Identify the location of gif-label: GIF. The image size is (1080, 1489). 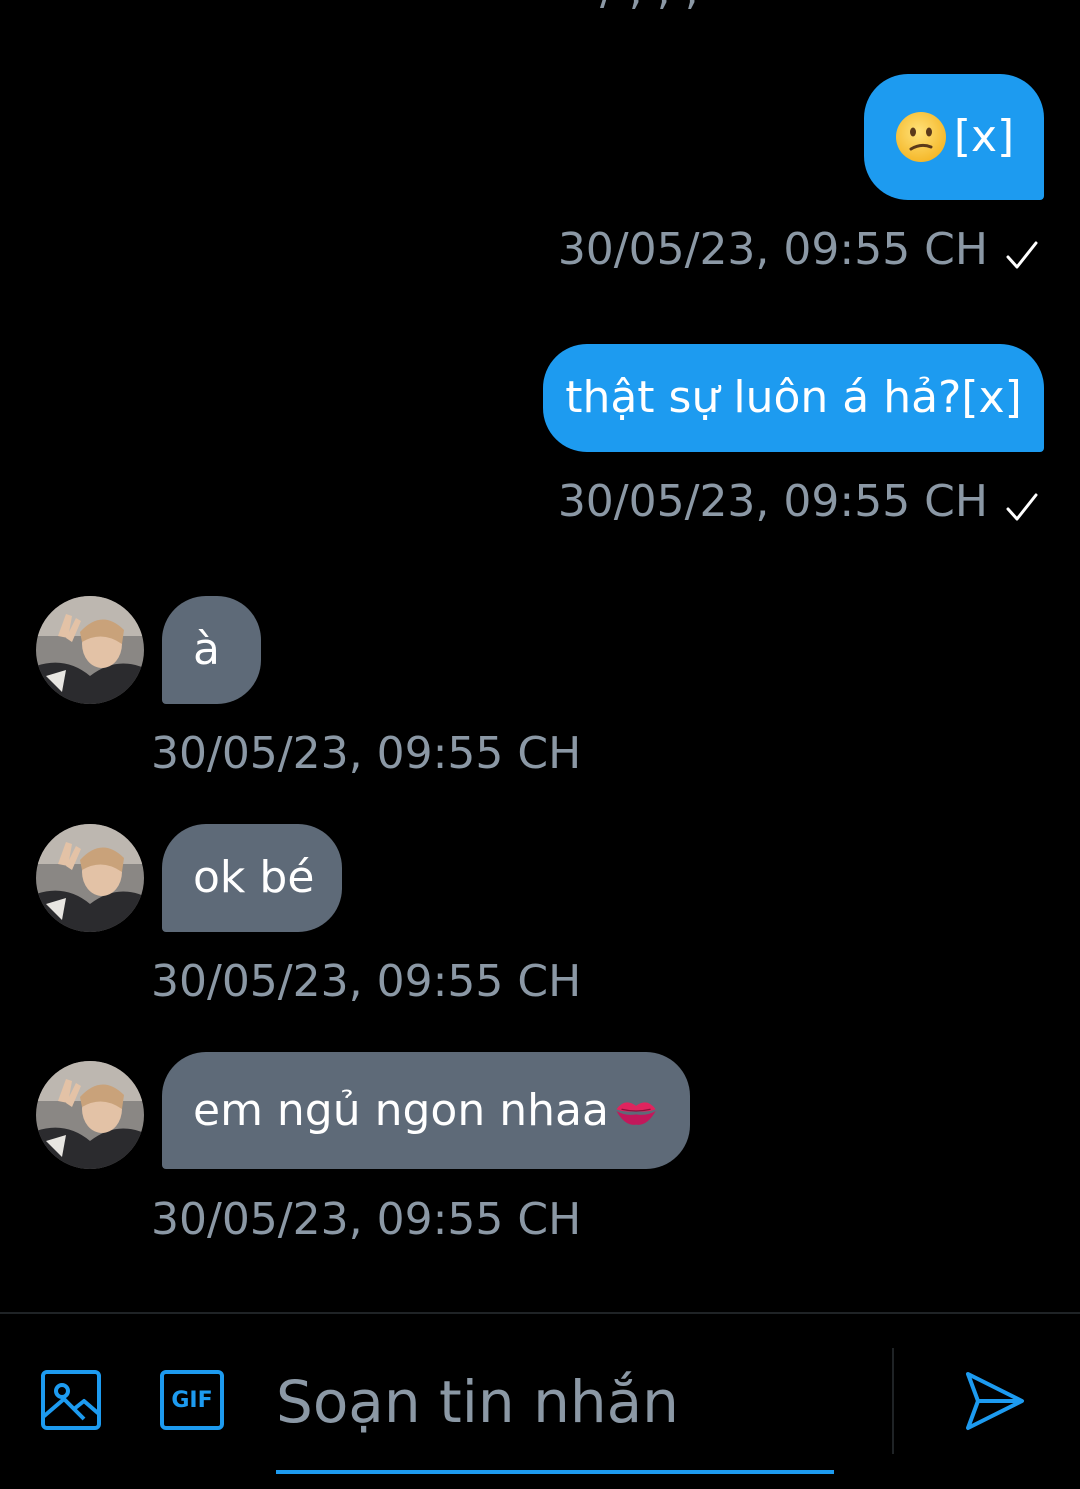
(192, 1400).